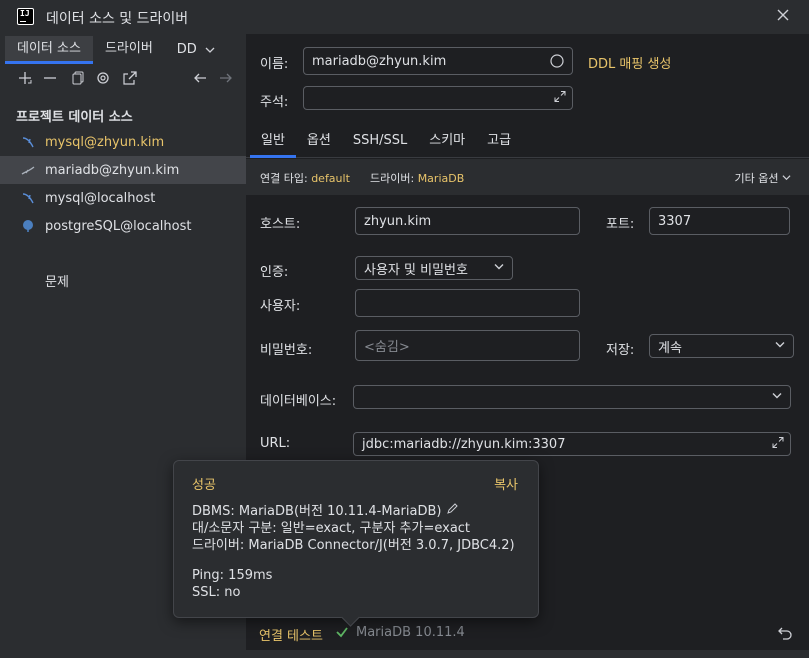  What do you see at coordinates (117, 19) in the screenshot?
I see `window-title: 데이터 소스 및 드라이버` at bounding box center [117, 19].